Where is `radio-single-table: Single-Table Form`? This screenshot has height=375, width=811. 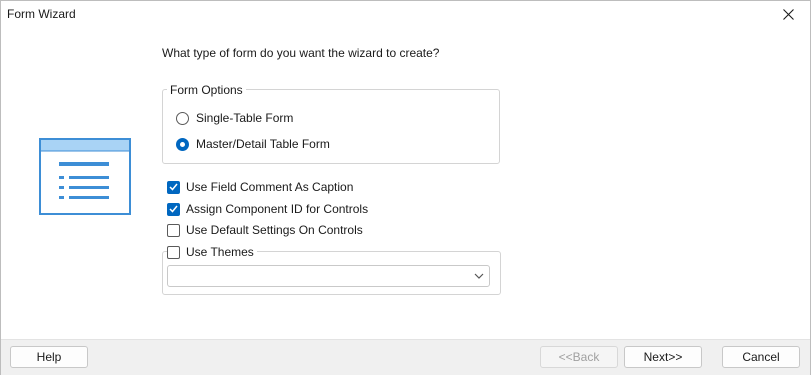 radio-single-table: Single-Table Form is located at coordinates (234, 118).